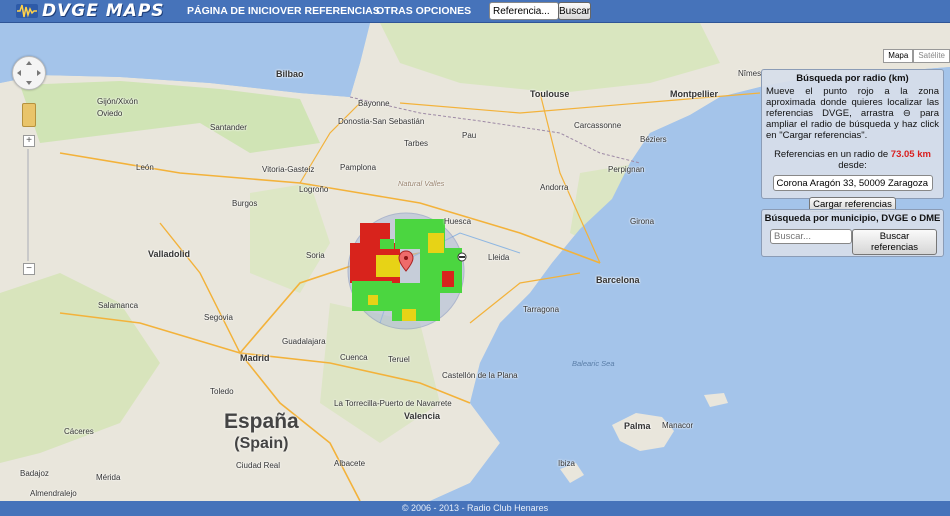 This screenshot has width=950, height=516. What do you see at coordinates (642, 221) in the screenshot?
I see `map-label: Girona` at bounding box center [642, 221].